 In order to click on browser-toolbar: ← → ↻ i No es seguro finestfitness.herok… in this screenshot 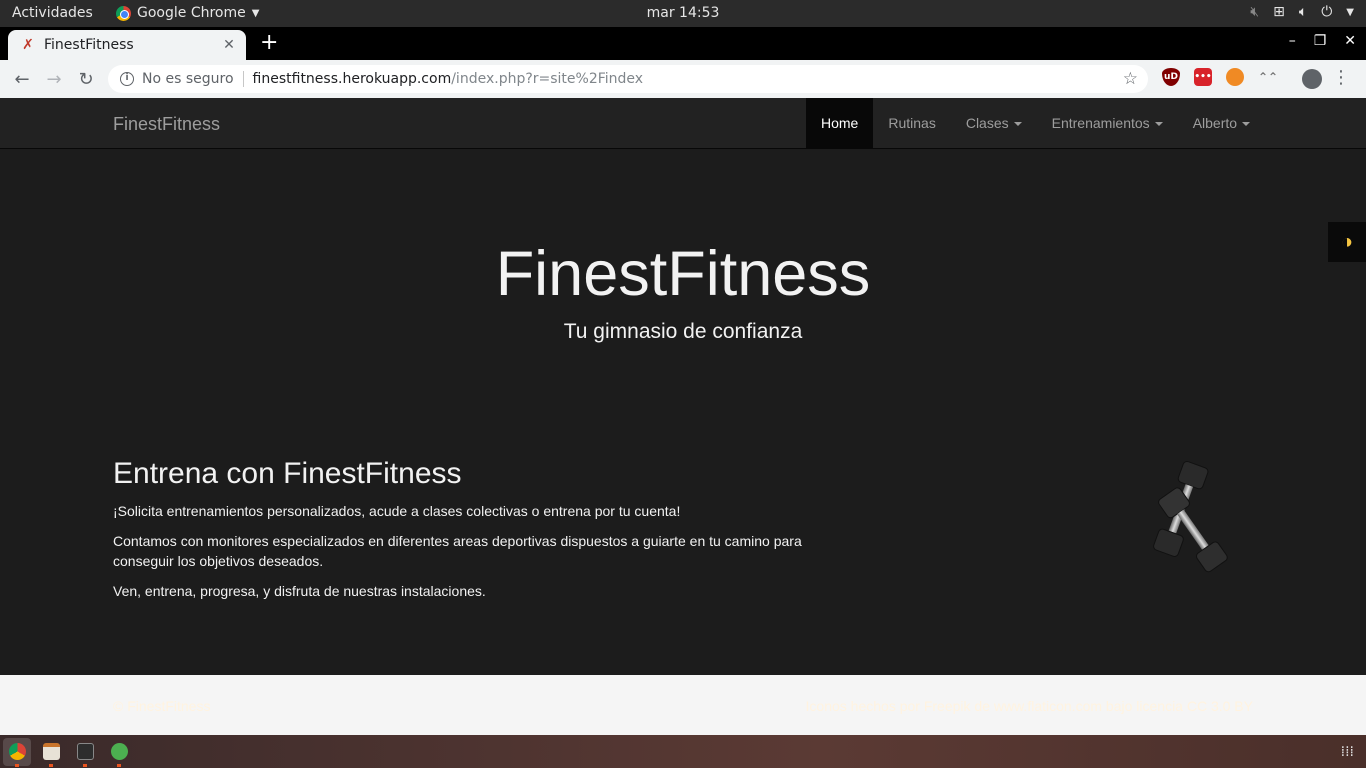, I will do `click(683, 79)`.